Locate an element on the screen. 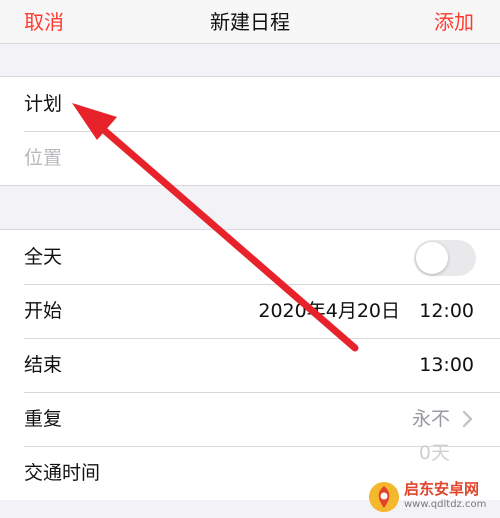 This screenshot has height=518, width=500. end-label: 结束 is located at coordinates (43, 365).